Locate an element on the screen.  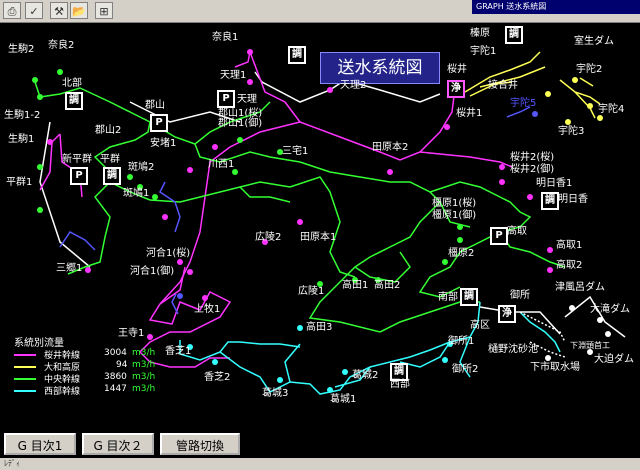
node-label: 広陵2 is located at coordinates (268, 237).